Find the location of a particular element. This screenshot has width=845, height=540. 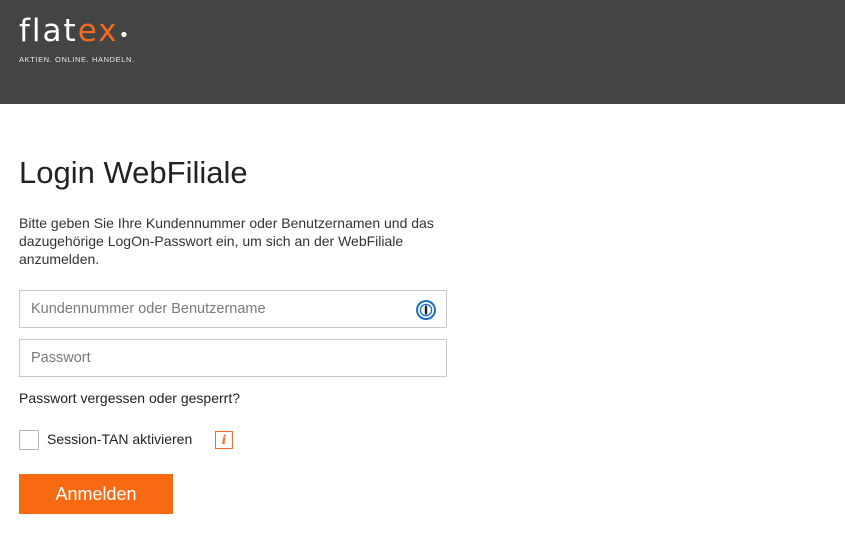

logo-wordmark-white: flat is located at coordinates (48, 31).